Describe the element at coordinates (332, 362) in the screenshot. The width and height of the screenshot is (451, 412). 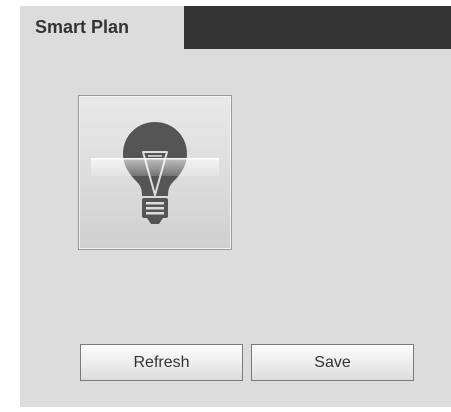
I see `save-button: Save` at that location.